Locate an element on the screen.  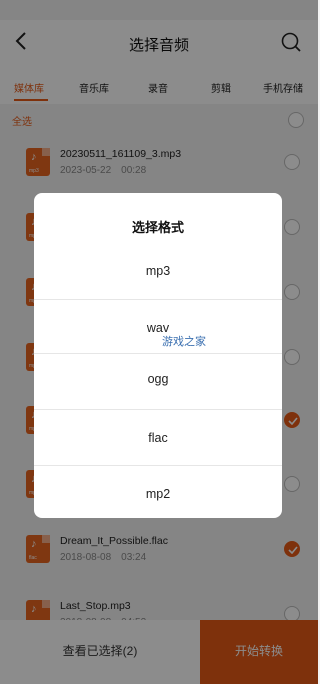
format-option-mp3: mp3 is located at coordinates (158, 271).